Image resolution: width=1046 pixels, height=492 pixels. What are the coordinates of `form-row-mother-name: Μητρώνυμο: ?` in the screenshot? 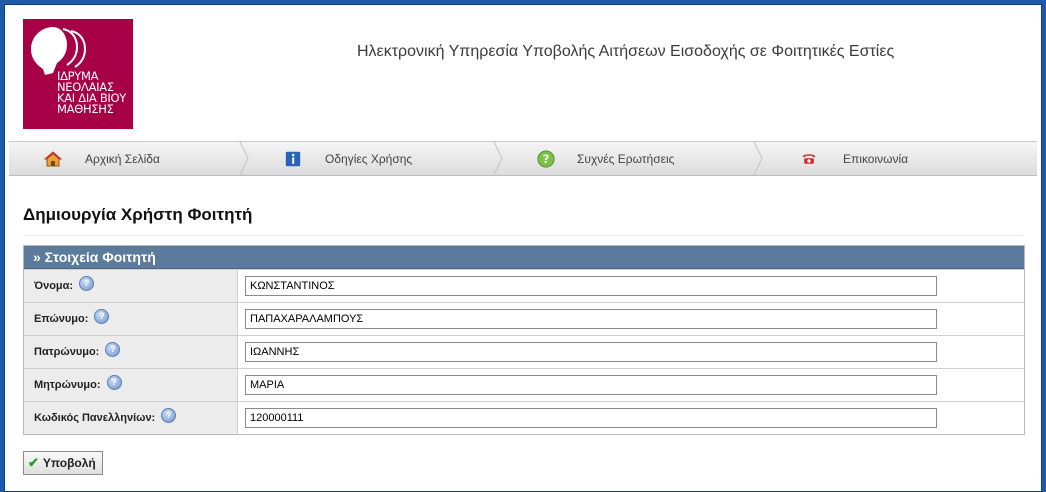 It's located at (524, 384).